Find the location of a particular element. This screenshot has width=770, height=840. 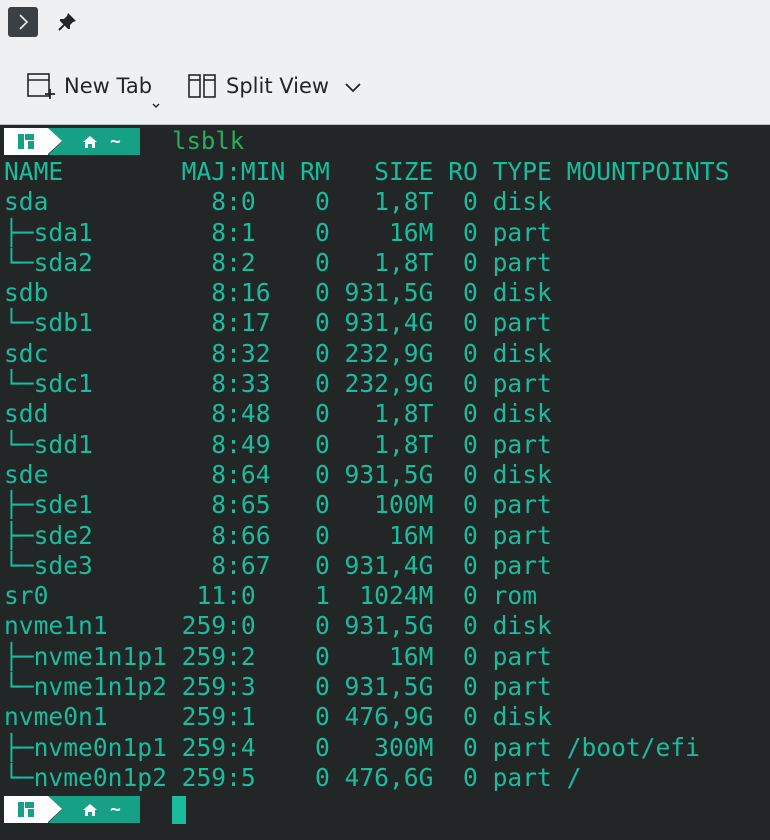

terminal-menu-button is located at coordinates (23, 22).